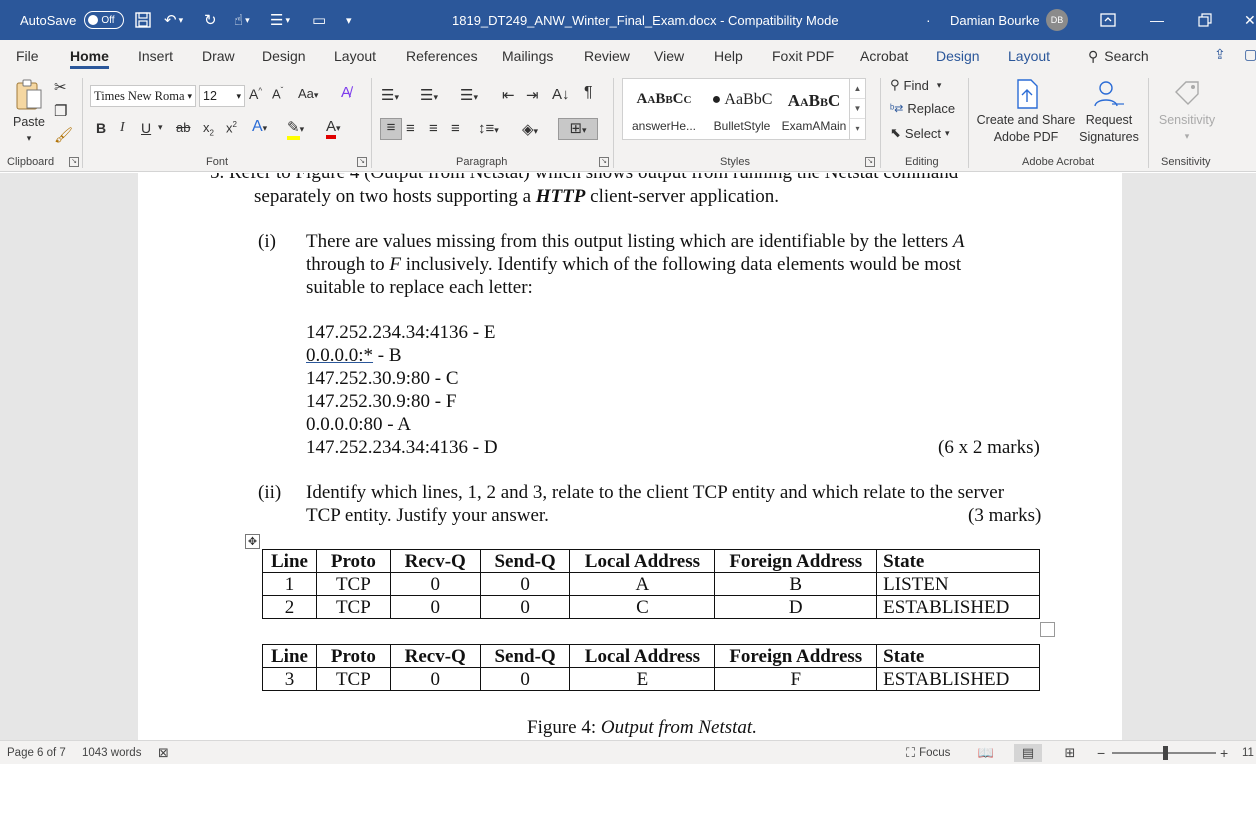 Image resolution: width=1256 pixels, height=826 pixels. I want to click on clipboard-launcher-icon: ↘, so click(74, 162).